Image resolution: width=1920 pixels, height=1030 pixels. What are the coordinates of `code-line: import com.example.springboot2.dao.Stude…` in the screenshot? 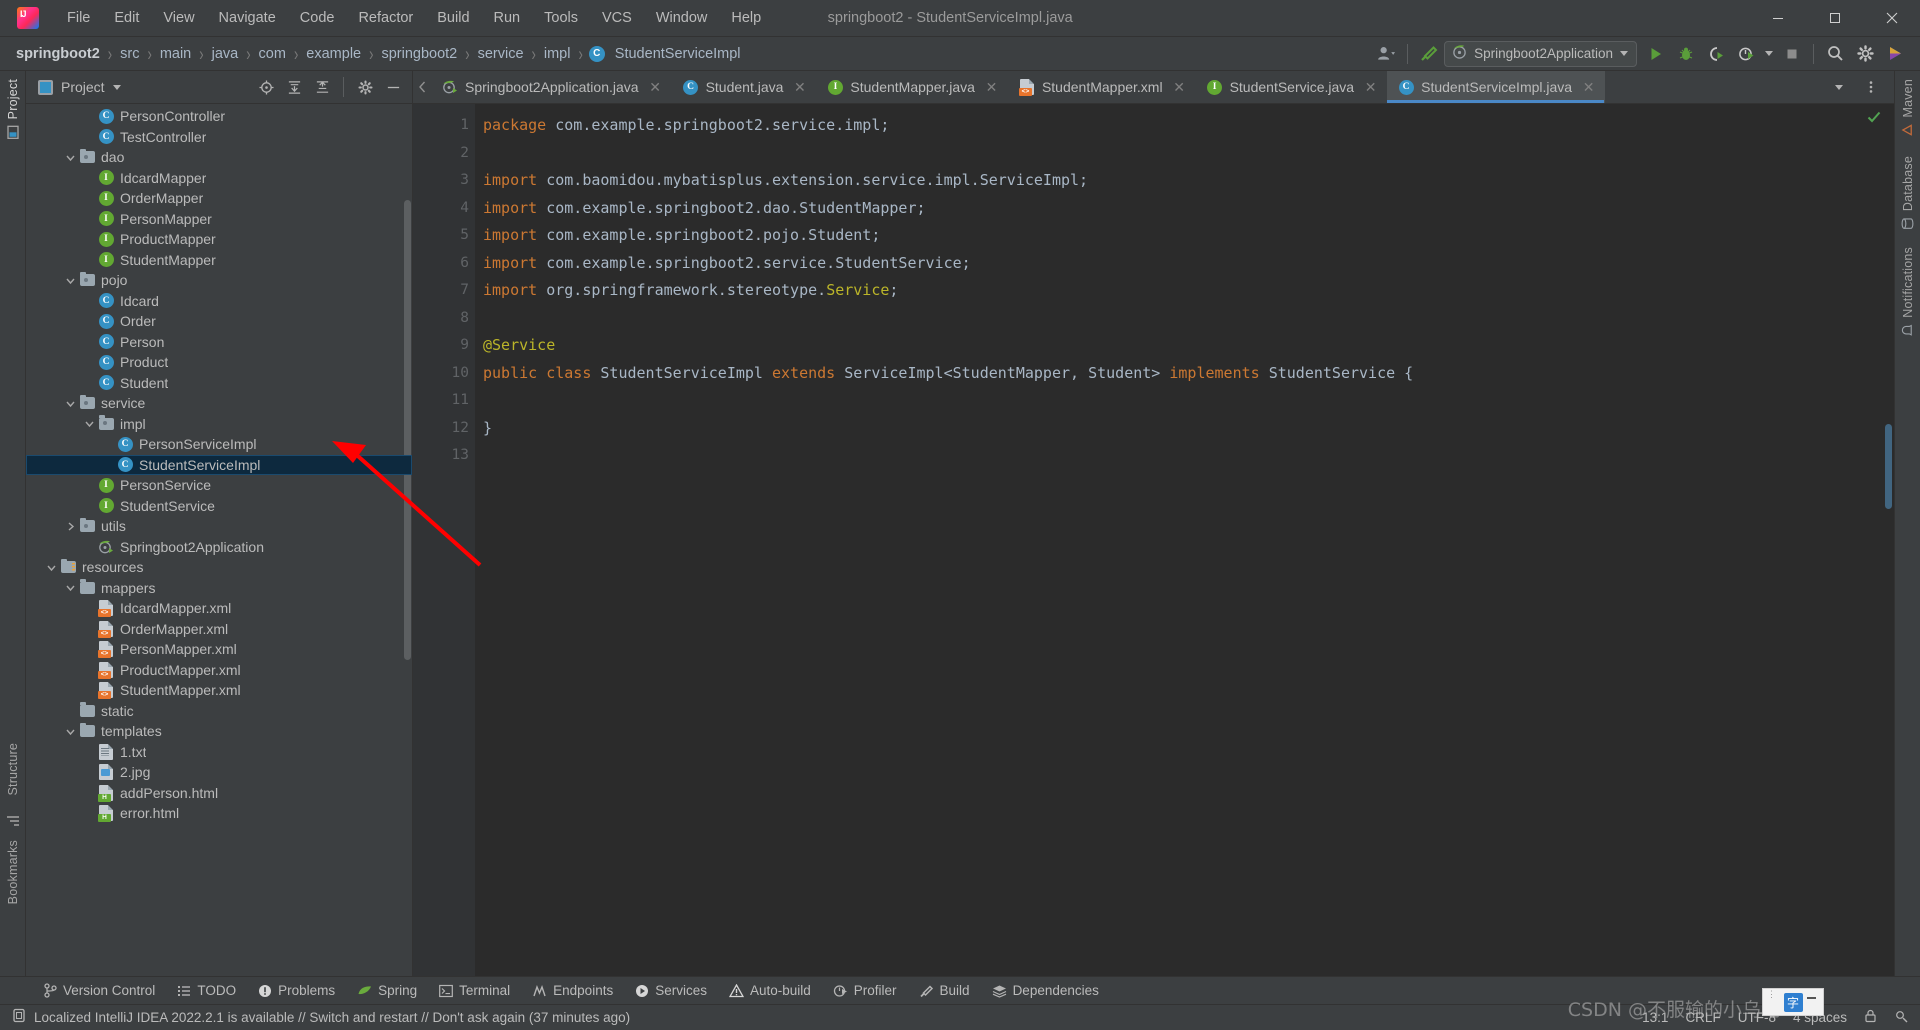 It's located at (1182, 209).